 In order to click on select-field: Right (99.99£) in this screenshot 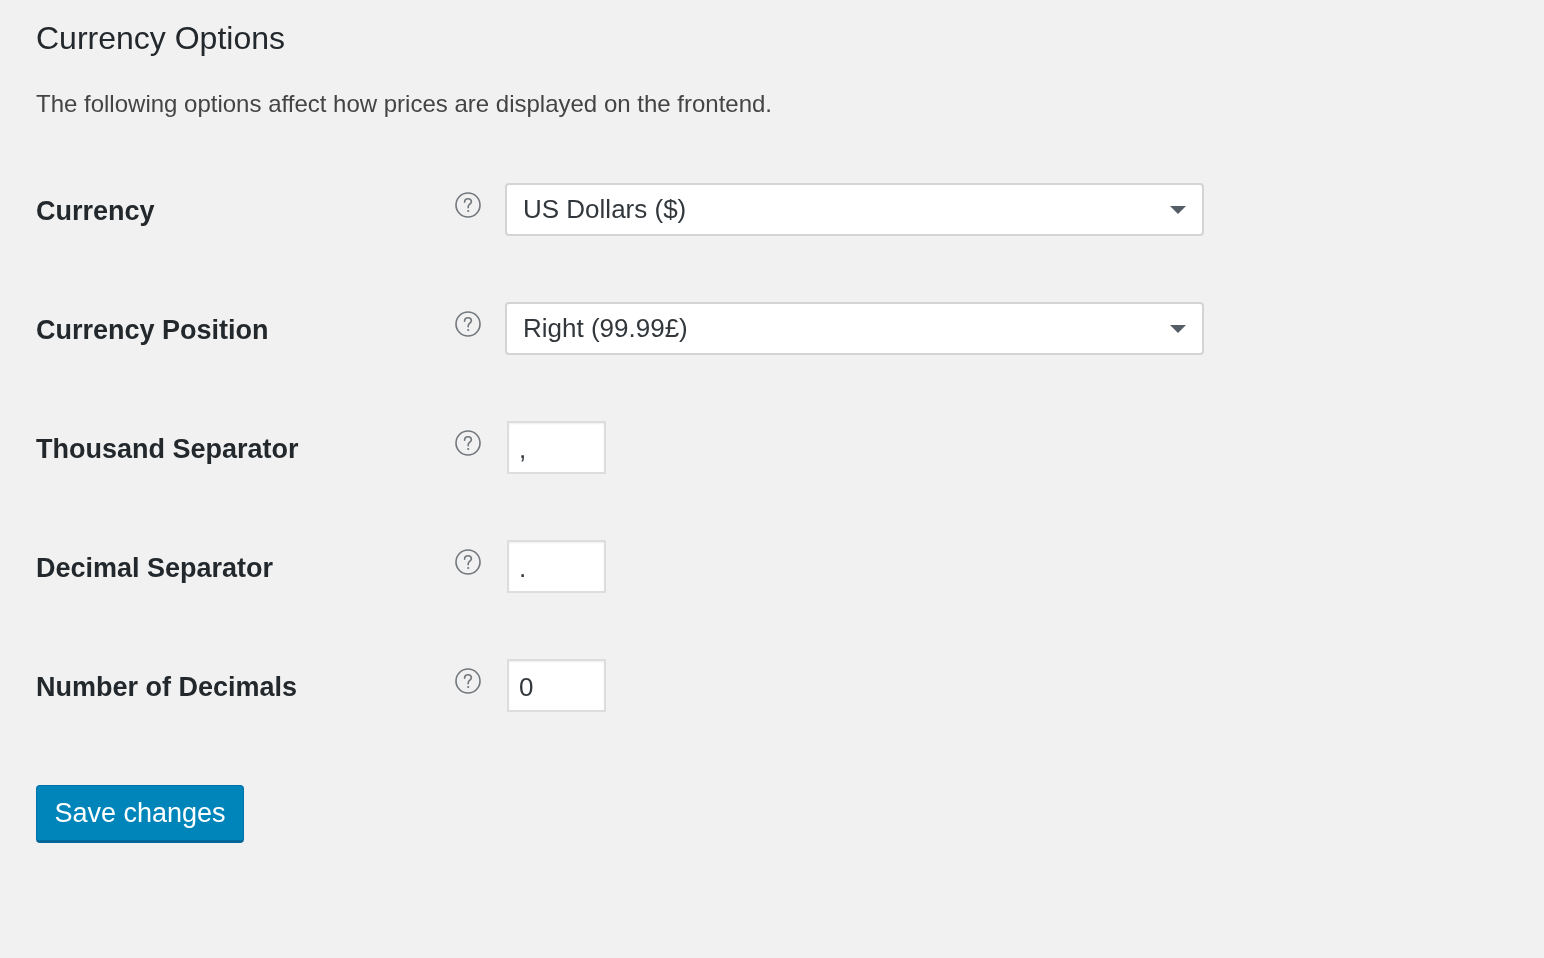, I will do `click(854, 328)`.